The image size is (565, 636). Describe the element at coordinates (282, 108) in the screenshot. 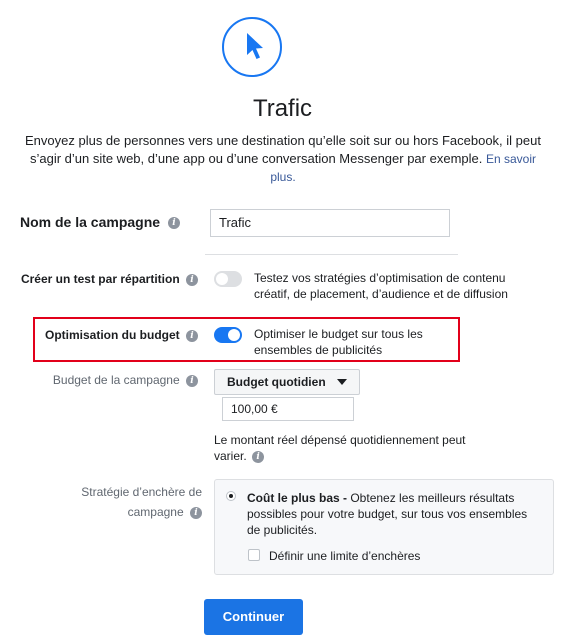

I see `page-title: Trafic` at that location.